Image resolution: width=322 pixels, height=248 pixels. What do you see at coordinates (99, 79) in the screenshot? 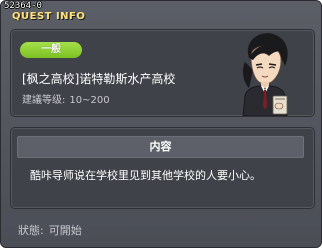
I see `quest-name: [枫之高校]诺特勒斯水产高校` at bounding box center [99, 79].